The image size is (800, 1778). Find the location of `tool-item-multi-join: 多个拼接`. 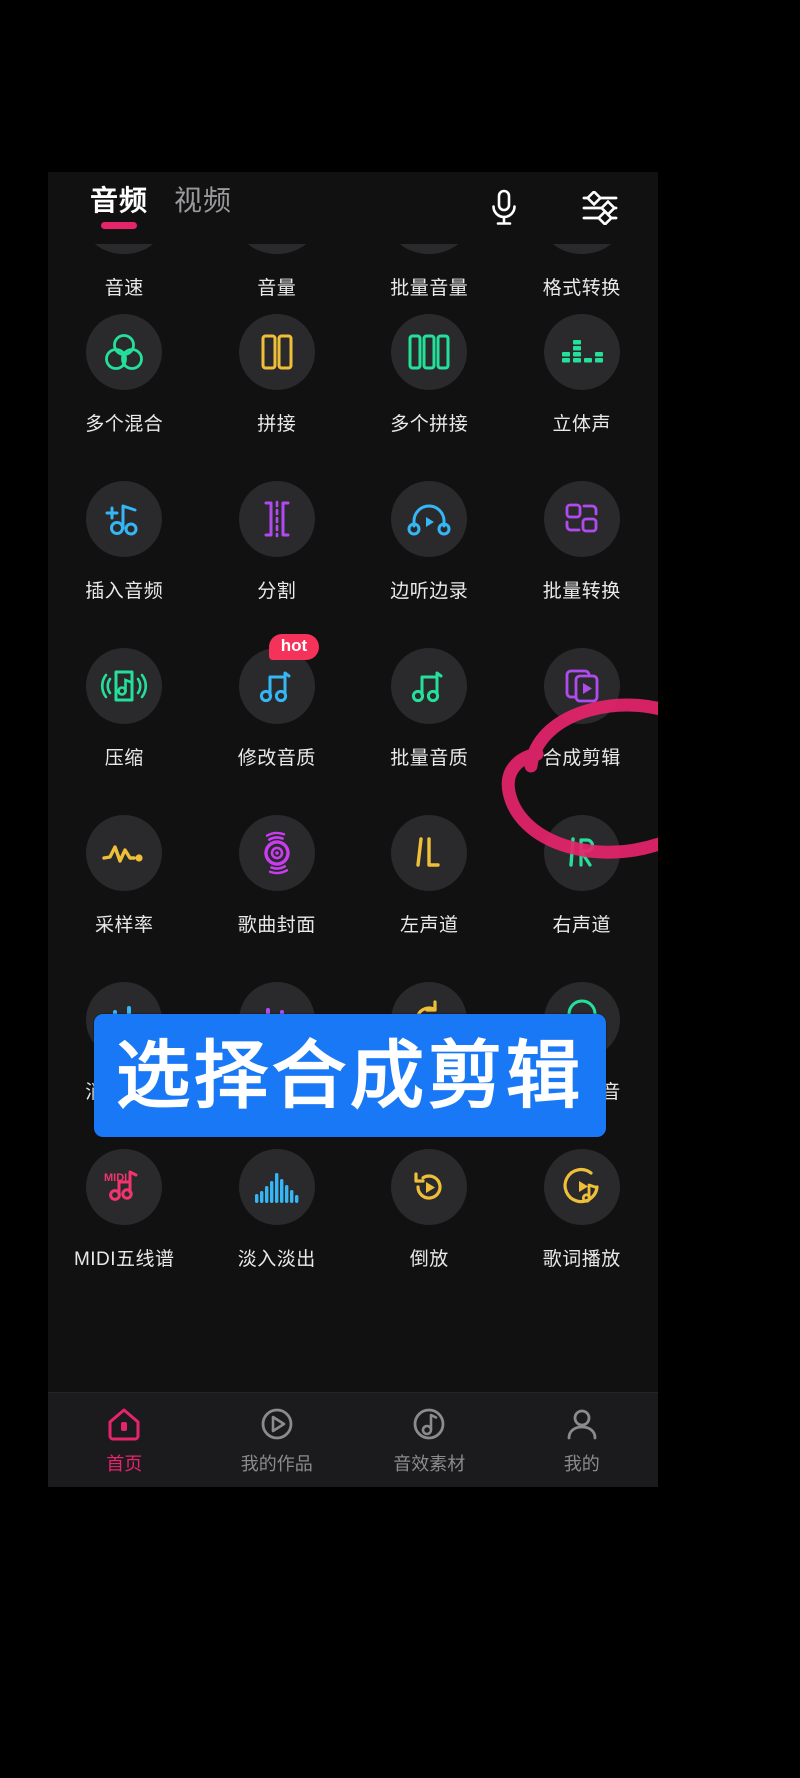

tool-item-multi-join: 多个拼接 is located at coordinates (429, 383).